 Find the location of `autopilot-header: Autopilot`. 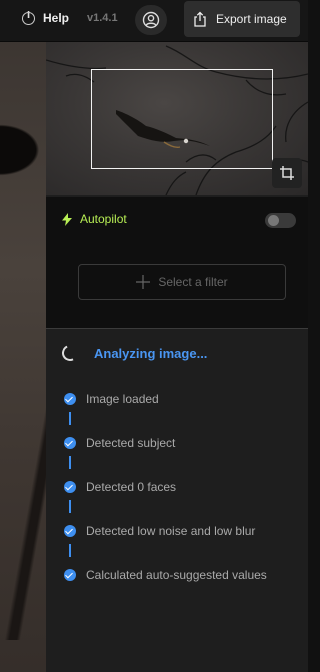

autopilot-header: Autopilot is located at coordinates (94, 219).